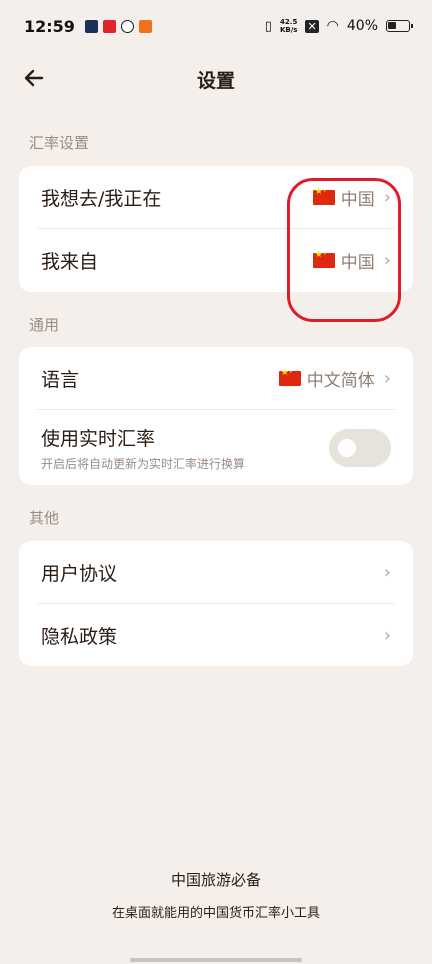  Describe the element at coordinates (216, 635) in the screenshot. I see `privacy-policy-row: 隐私政策 ›` at that location.